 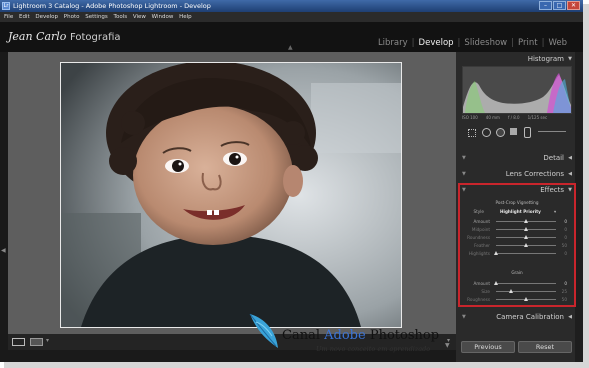 I want to click on view-dropdown-icon: ▾, so click(x=47, y=340).